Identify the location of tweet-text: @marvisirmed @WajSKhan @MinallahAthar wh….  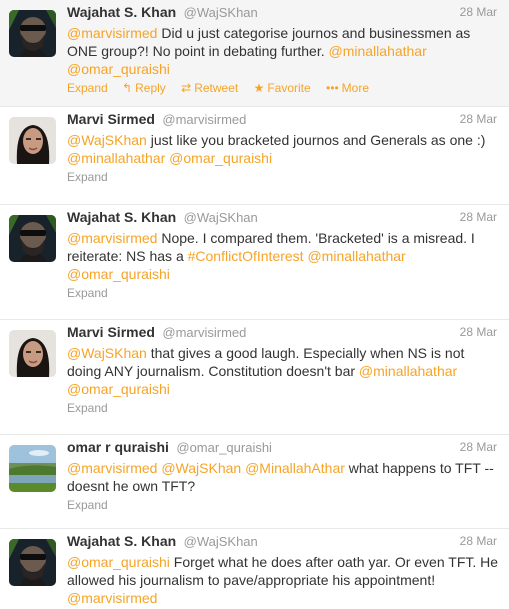
(284, 477).